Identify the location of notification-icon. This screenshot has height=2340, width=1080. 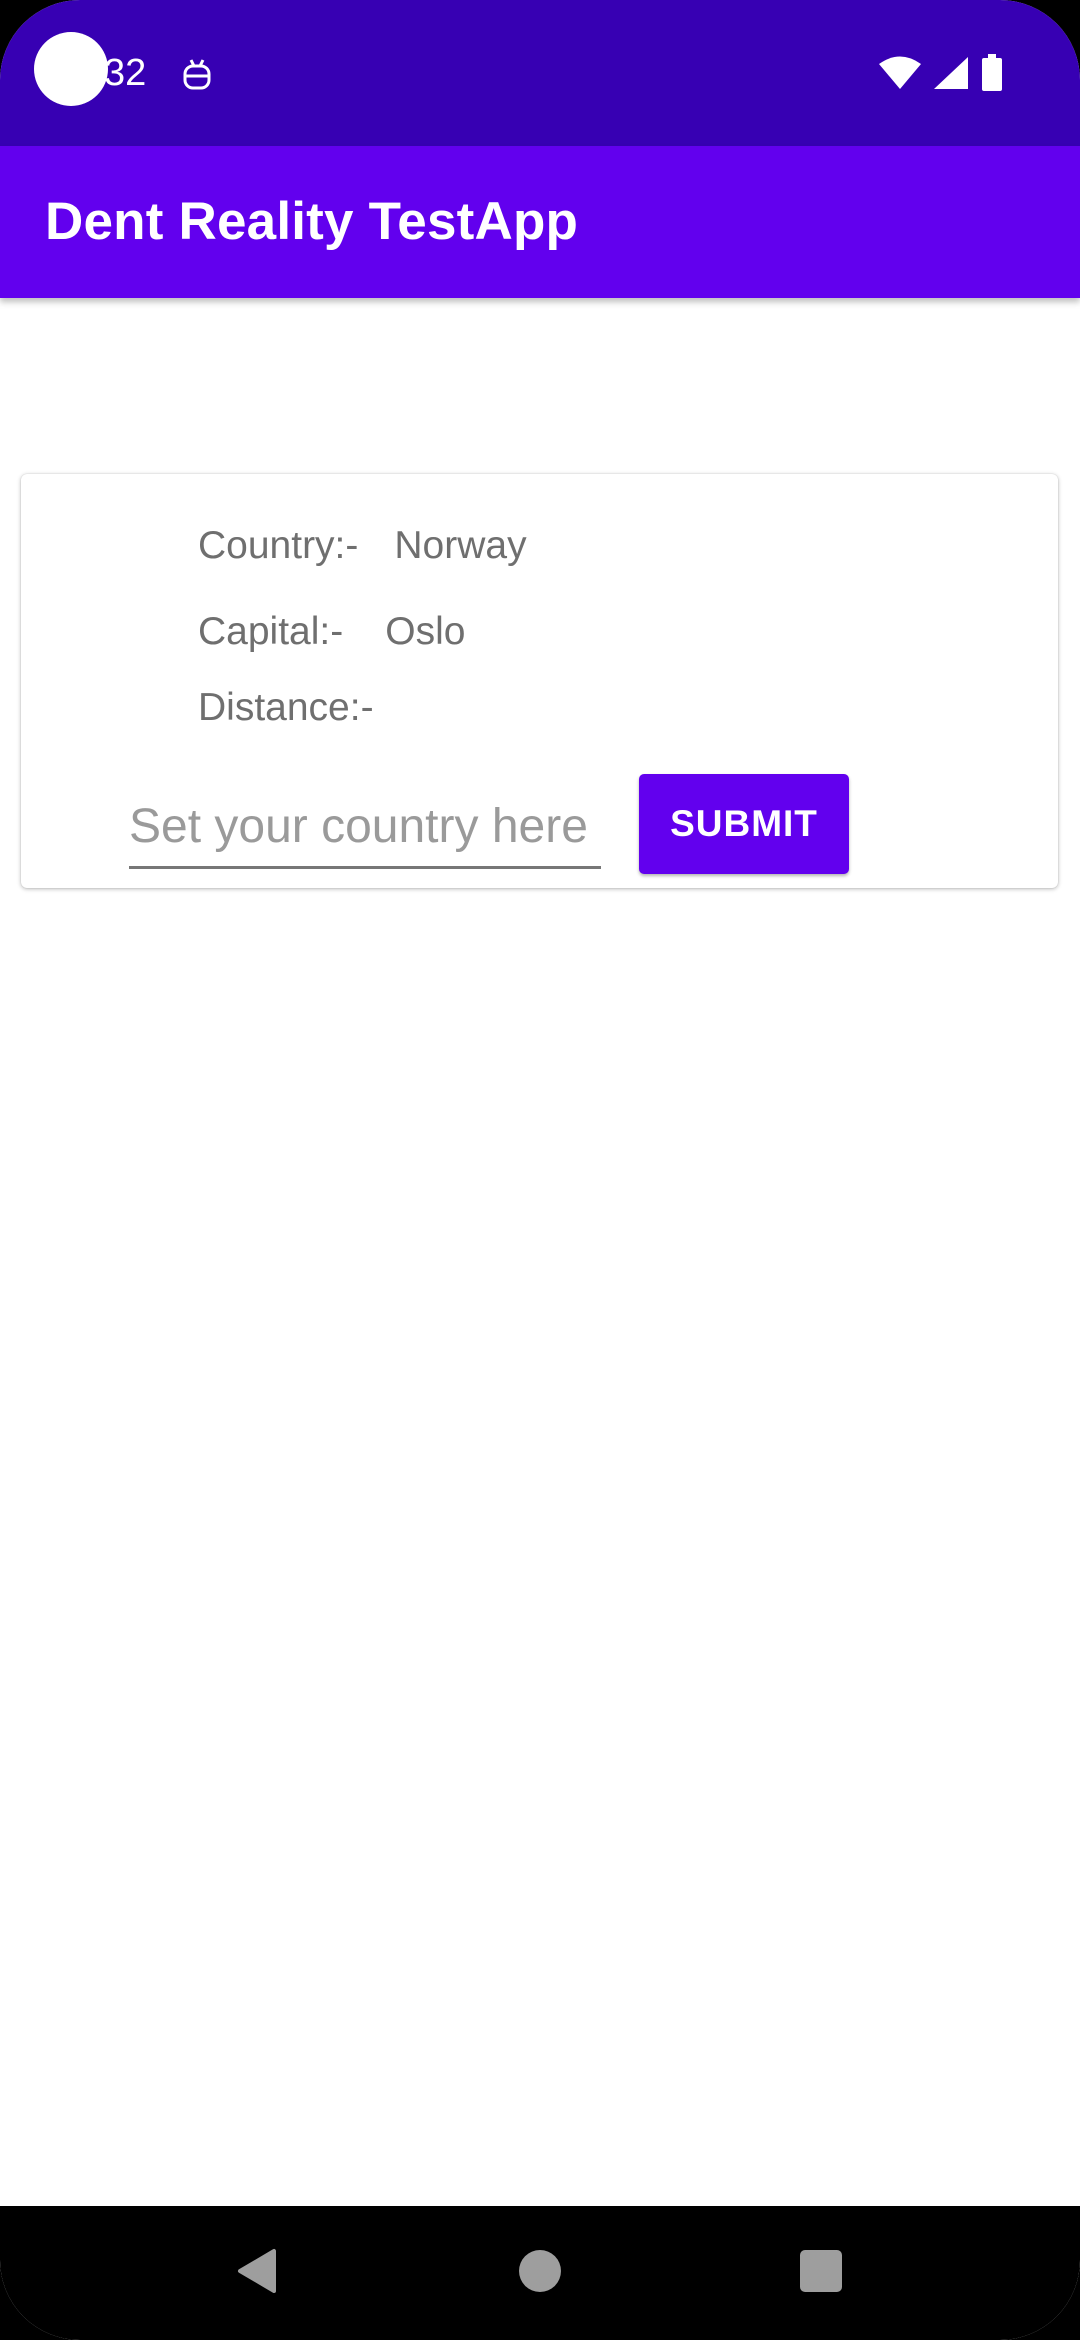
(197, 75).